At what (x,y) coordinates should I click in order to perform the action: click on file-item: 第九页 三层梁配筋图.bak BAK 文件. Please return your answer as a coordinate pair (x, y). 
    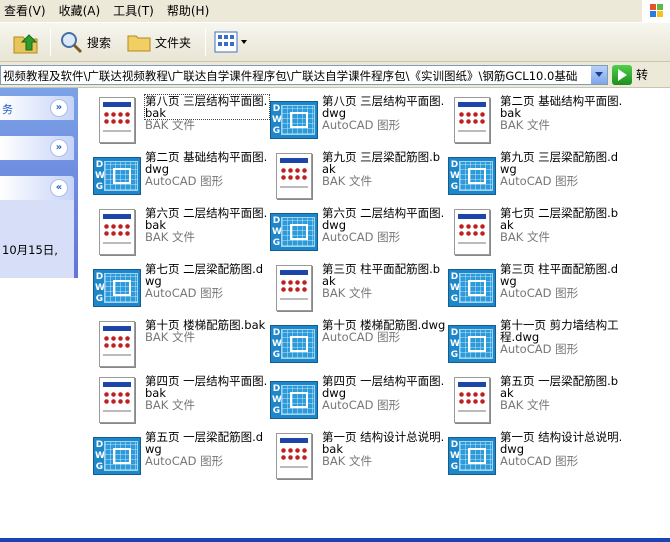
    Looking at the image, I should click on (358, 178).